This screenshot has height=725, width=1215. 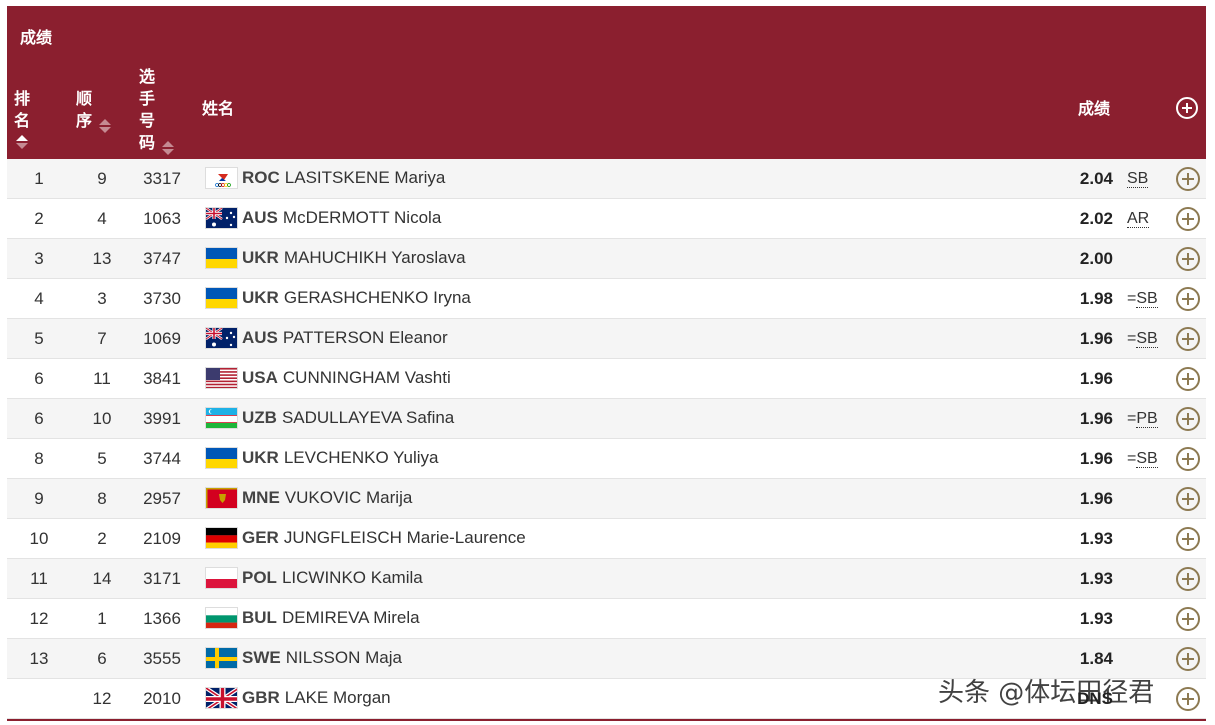 What do you see at coordinates (1147, 419) in the screenshot?
I see `record-label: PB` at bounding box center [1147, 419].